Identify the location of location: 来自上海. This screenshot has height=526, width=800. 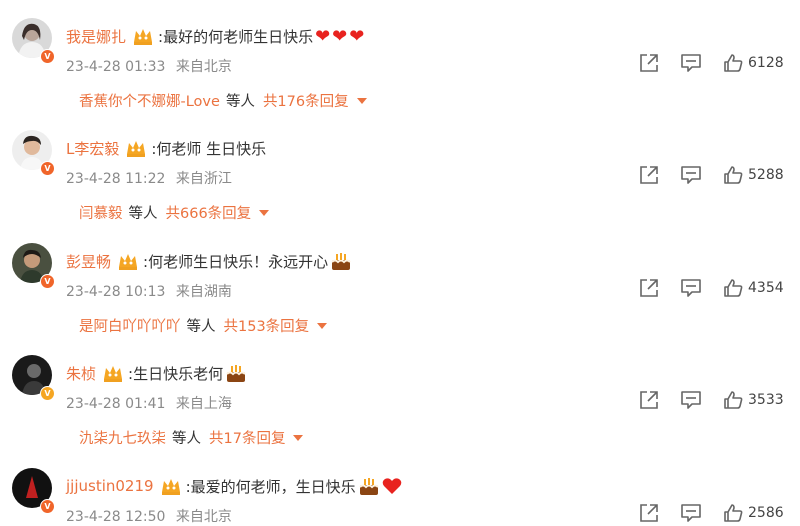
(203, 404).